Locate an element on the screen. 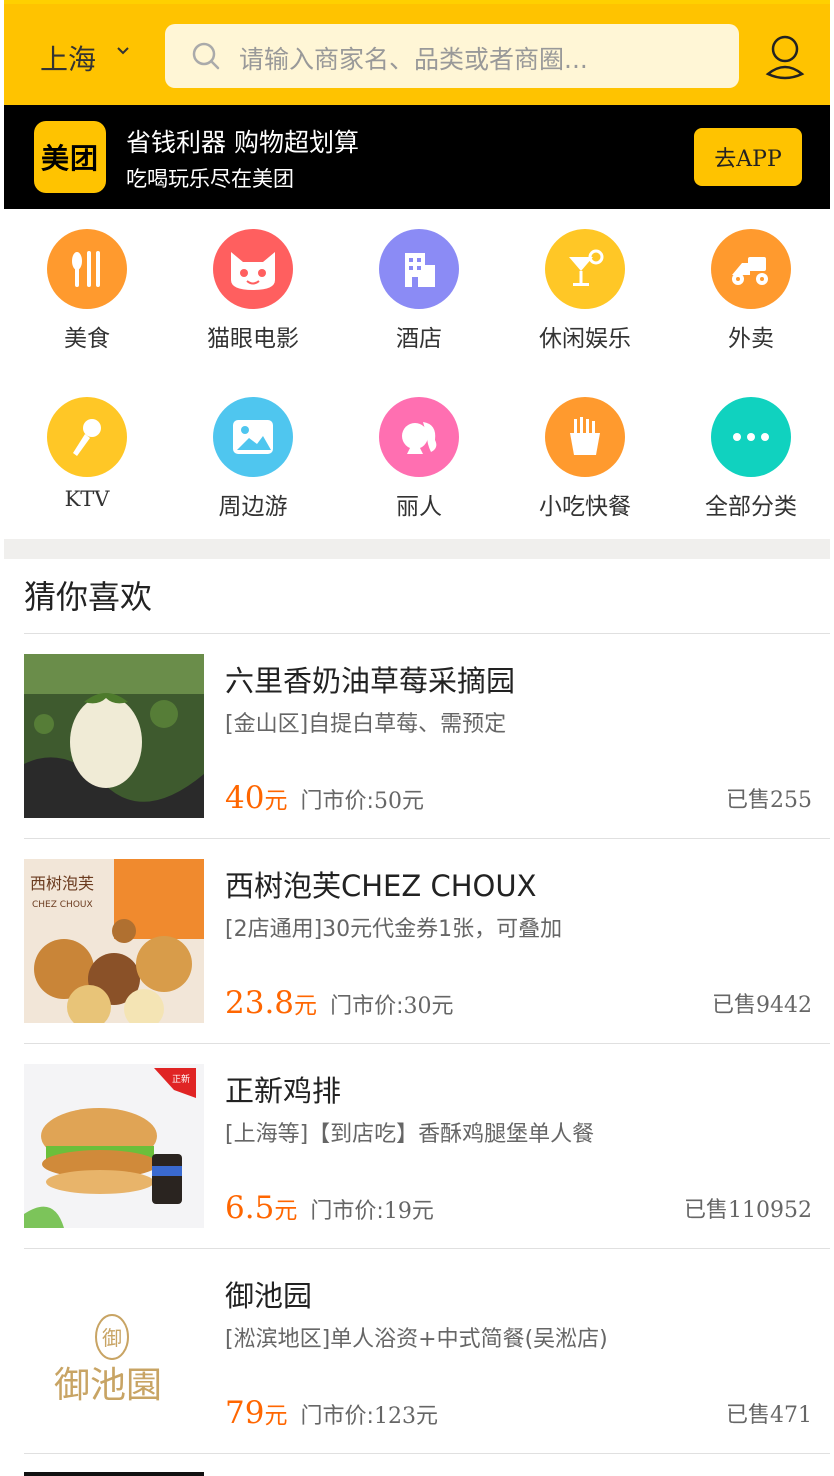 The height and width of the screenshot is (1476, 834). open-app-button: 去APP is located at coordinates (748, 157).